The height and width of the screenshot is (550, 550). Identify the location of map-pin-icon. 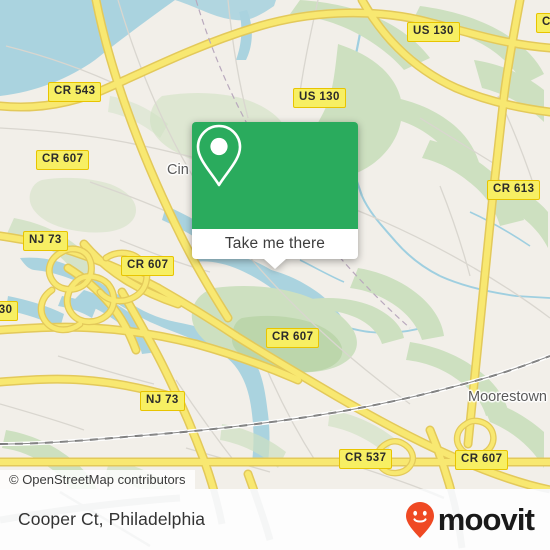
(219, 155).